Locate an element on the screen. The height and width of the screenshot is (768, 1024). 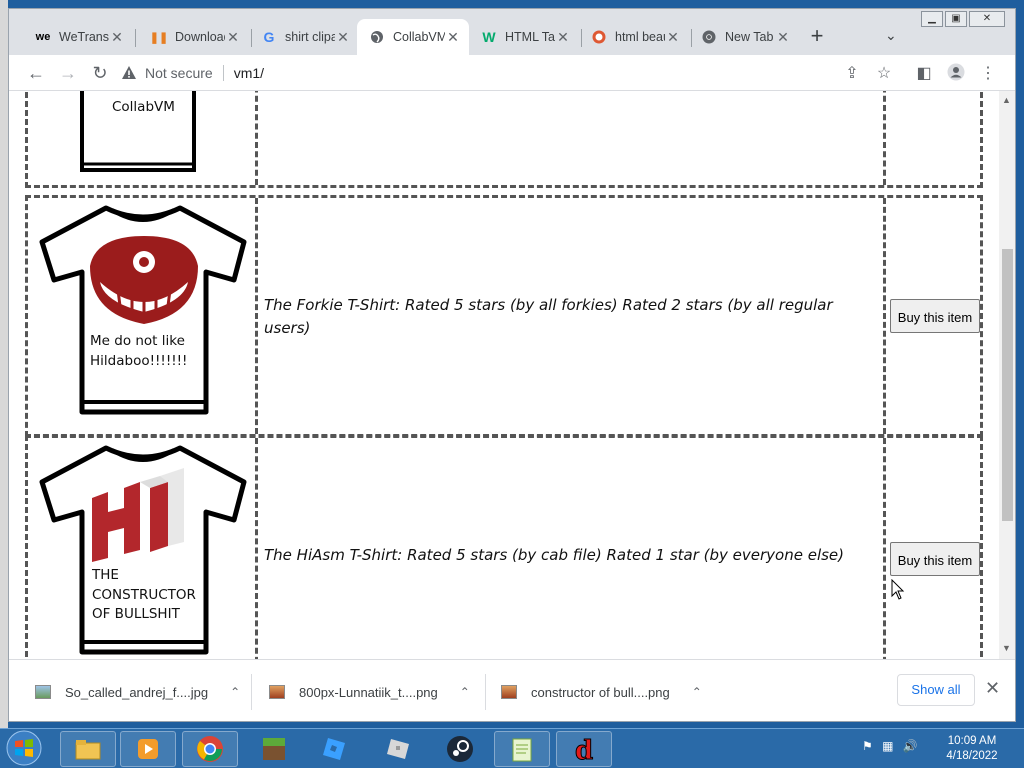
browser-toolbar: ← → ↻ Not secure vm1/ ⇪ ☆ ◧ ⋮ is located at coordinates (512, 73).